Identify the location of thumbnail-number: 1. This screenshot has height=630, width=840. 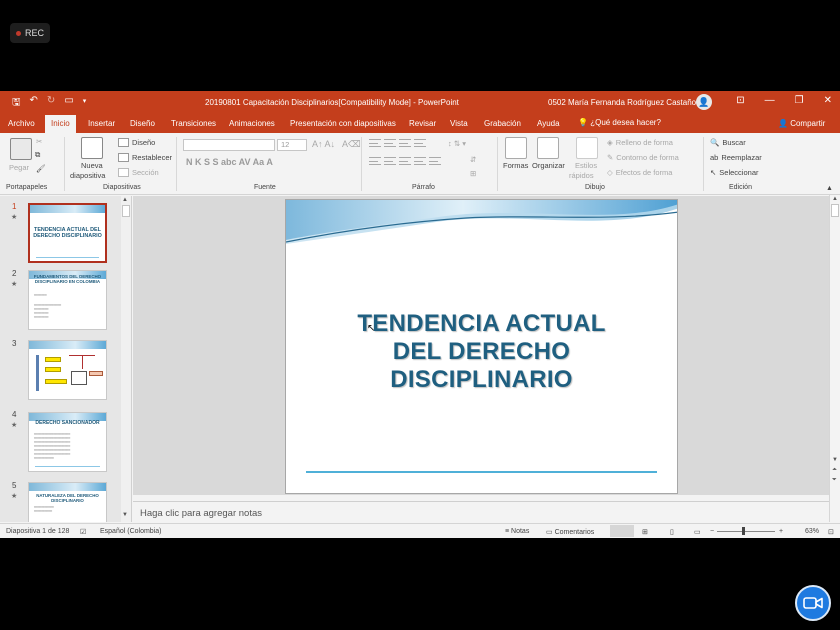
(14, 206).